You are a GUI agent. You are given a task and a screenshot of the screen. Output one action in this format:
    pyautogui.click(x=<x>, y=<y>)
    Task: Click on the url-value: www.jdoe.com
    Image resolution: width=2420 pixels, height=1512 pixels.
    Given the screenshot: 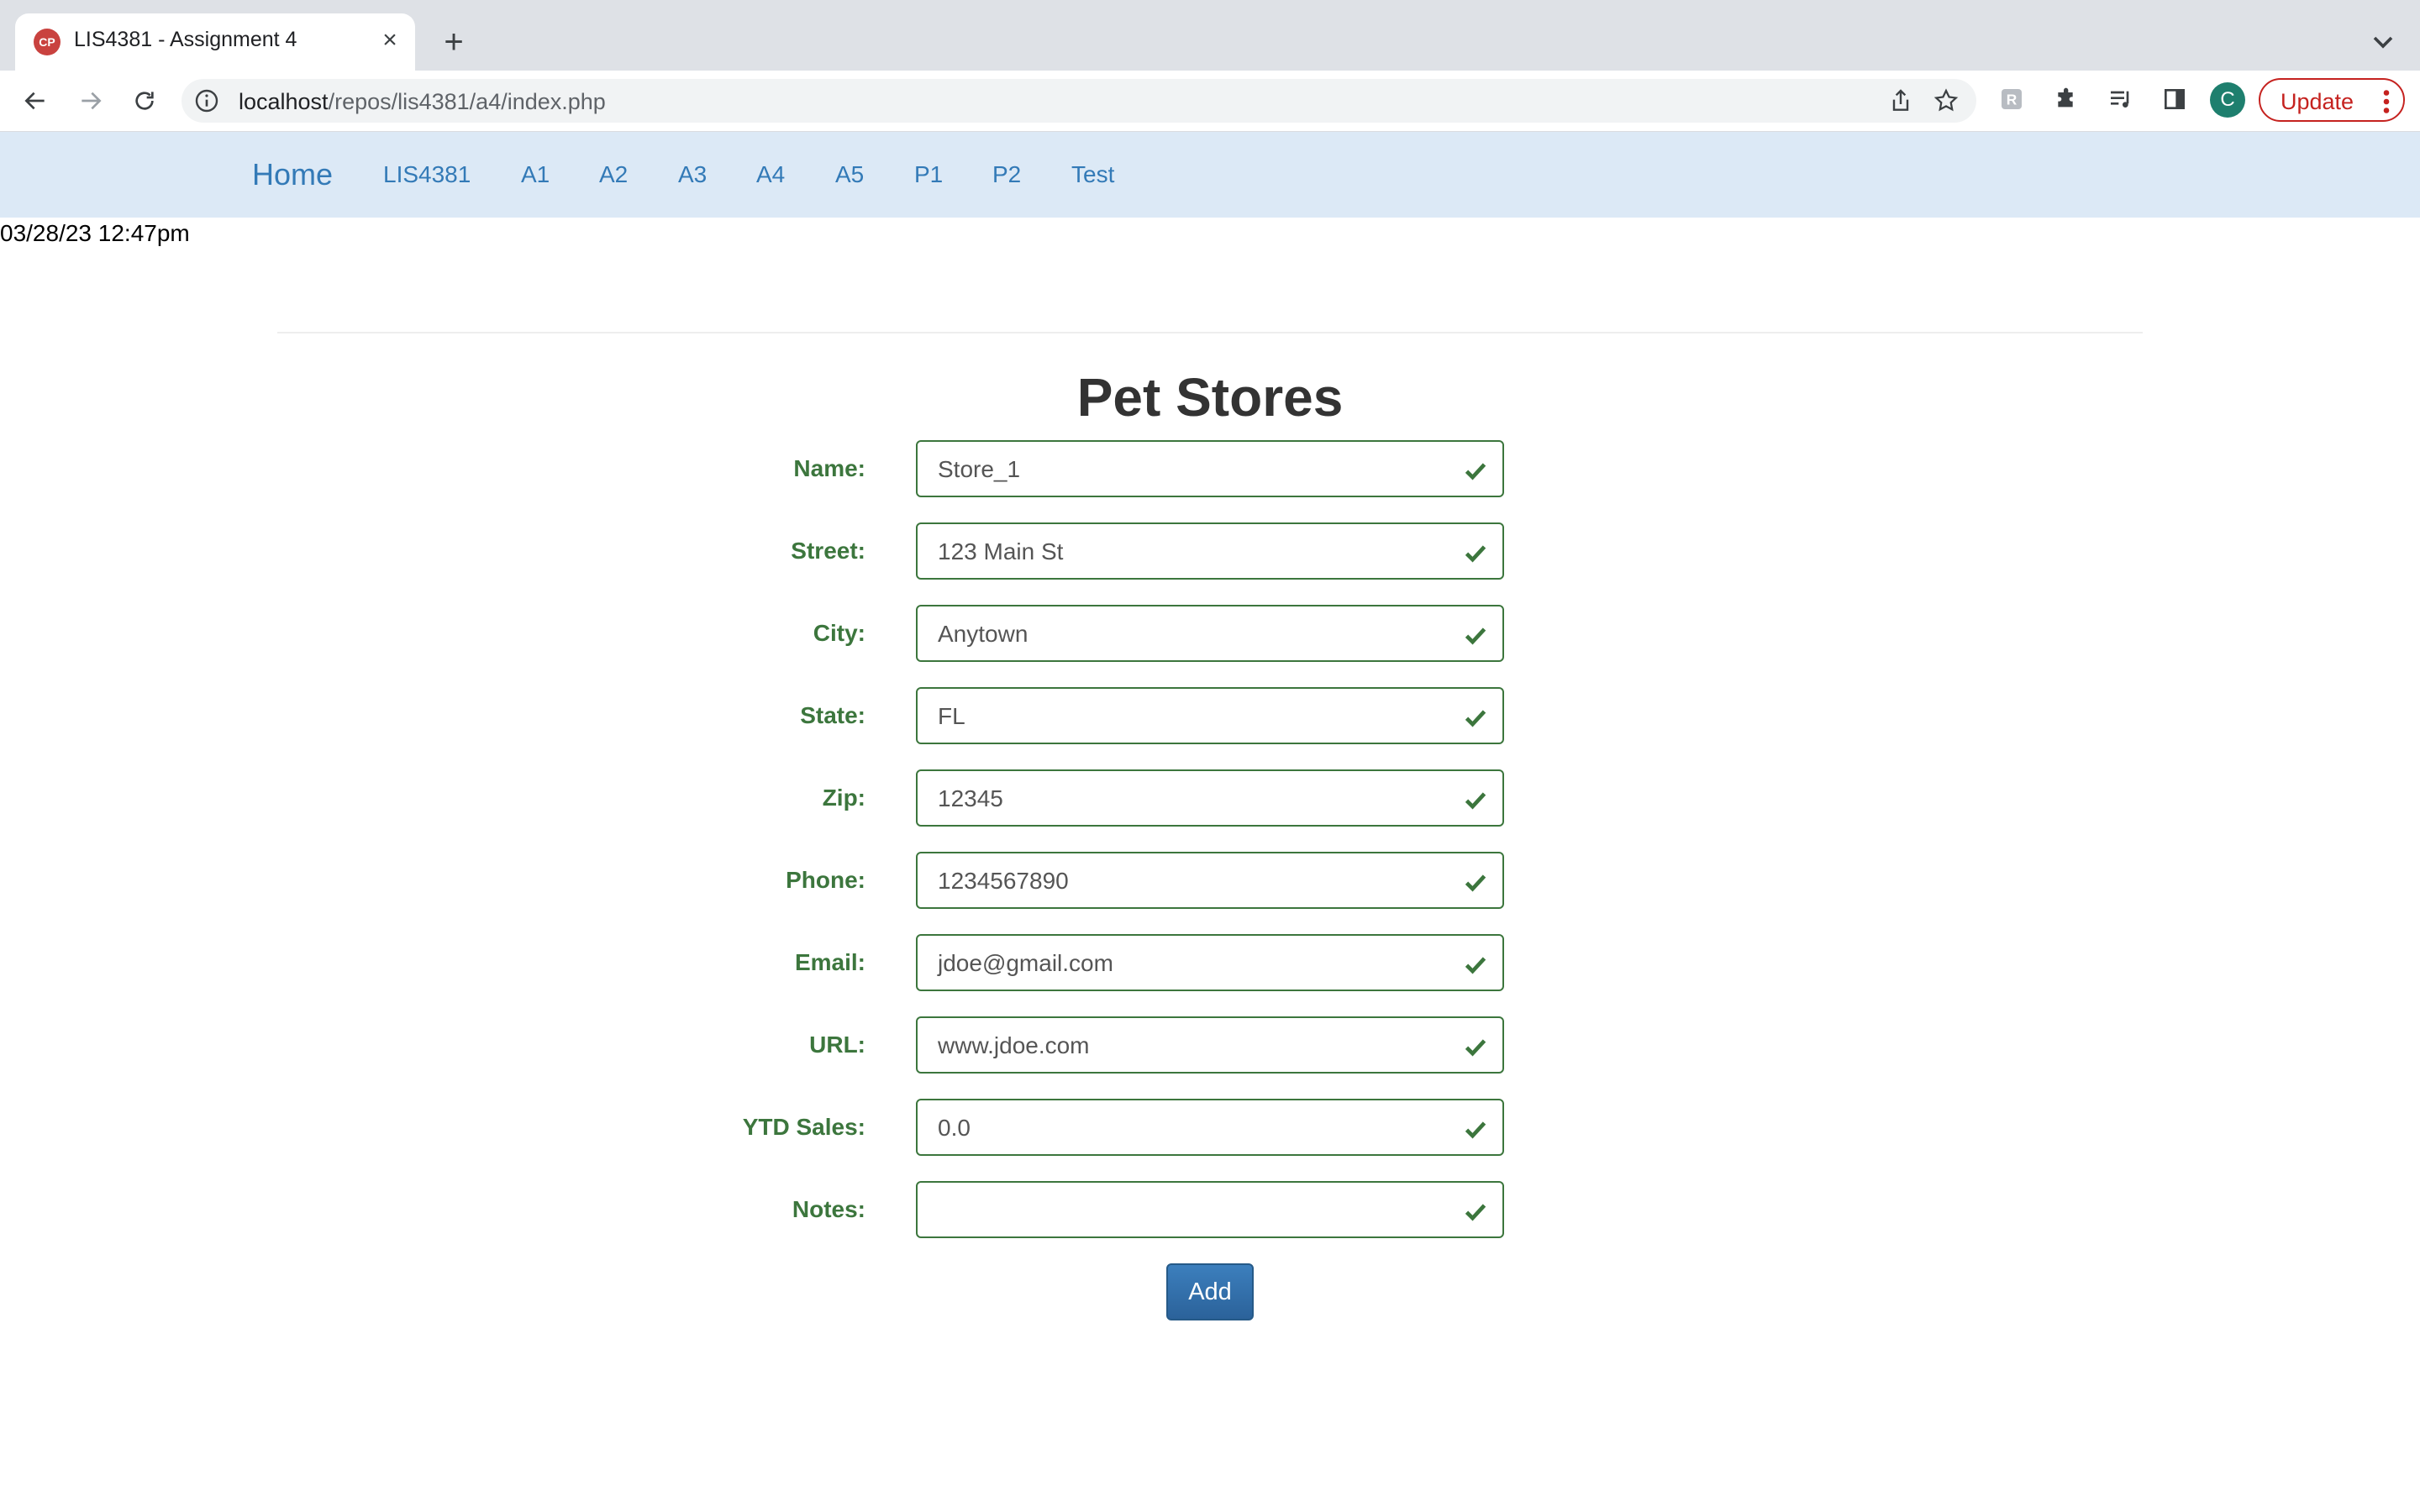 What is the action you would take?
    pyautogui.click(x=1014, y=1045)
    